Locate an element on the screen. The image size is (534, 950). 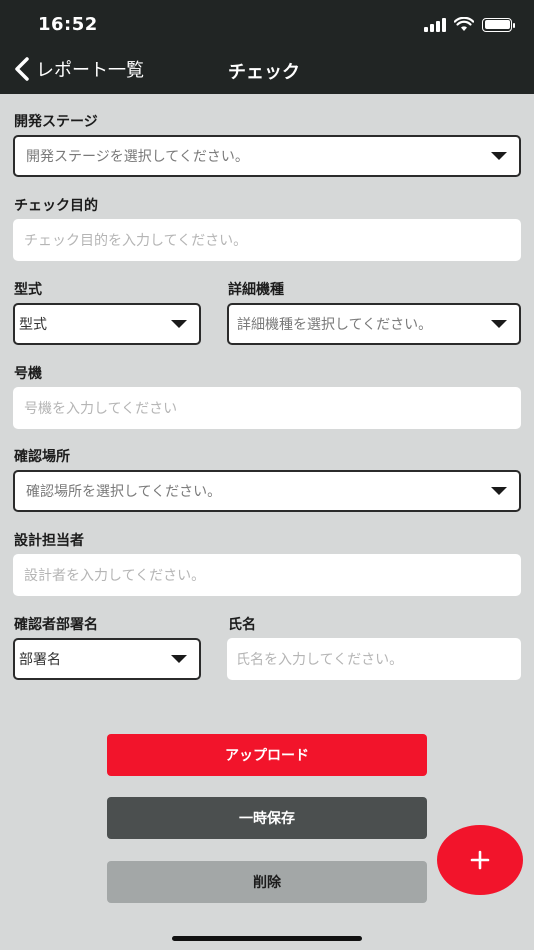
unit-no-input: 号機を入力してください is located at coordinates (267, 408).